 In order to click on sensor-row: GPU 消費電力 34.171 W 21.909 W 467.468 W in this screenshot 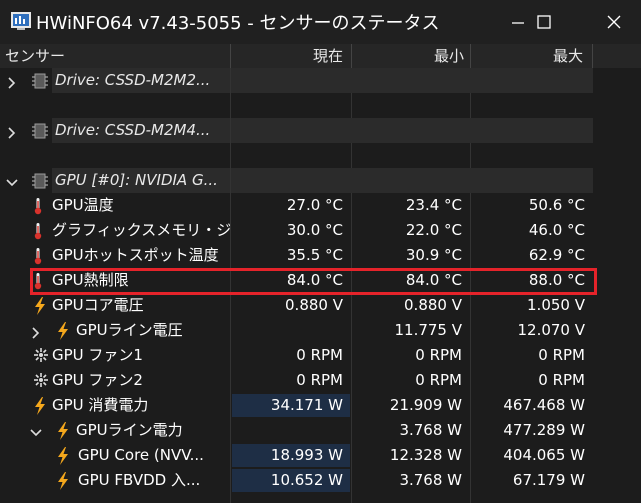, I will do `click(296, 405)`.